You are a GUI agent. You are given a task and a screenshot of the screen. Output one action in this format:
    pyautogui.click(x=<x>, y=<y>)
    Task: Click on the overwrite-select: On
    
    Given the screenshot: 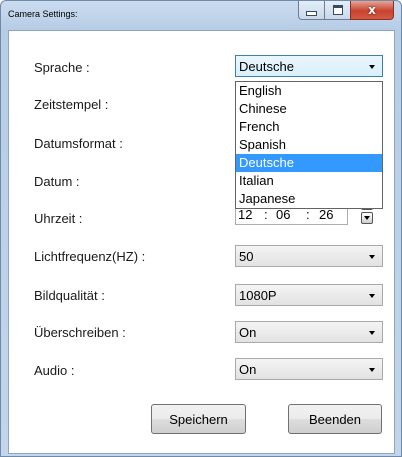 What is the action you would take?
    pyautogui.click(x=309, y=332)
    